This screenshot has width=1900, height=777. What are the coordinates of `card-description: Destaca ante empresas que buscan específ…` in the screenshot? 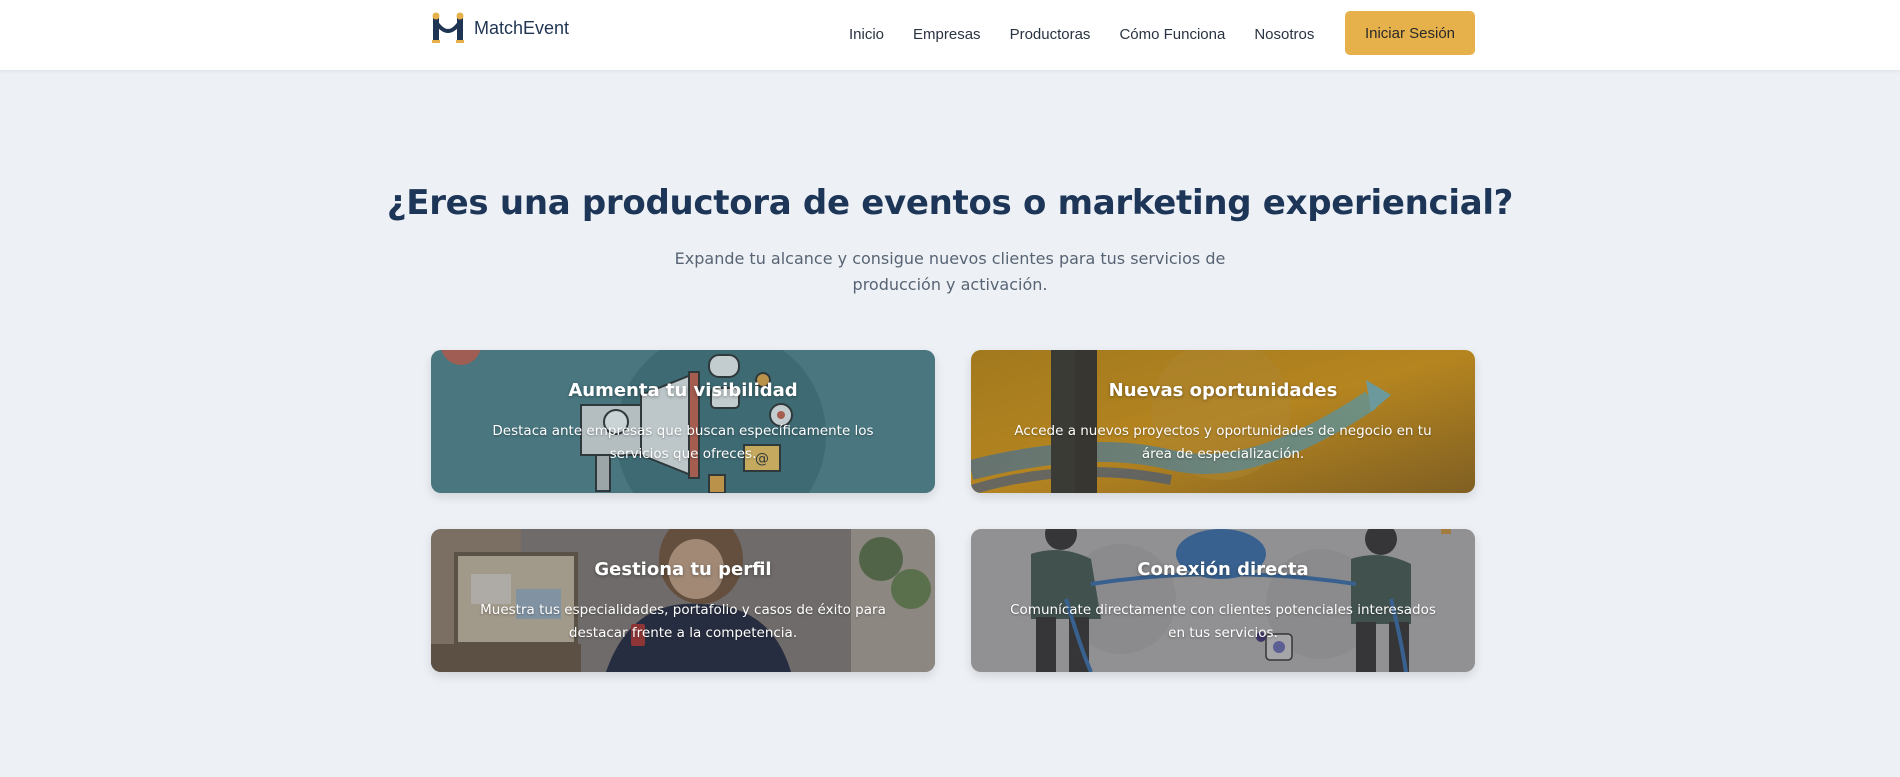 It's located at (683, 442).